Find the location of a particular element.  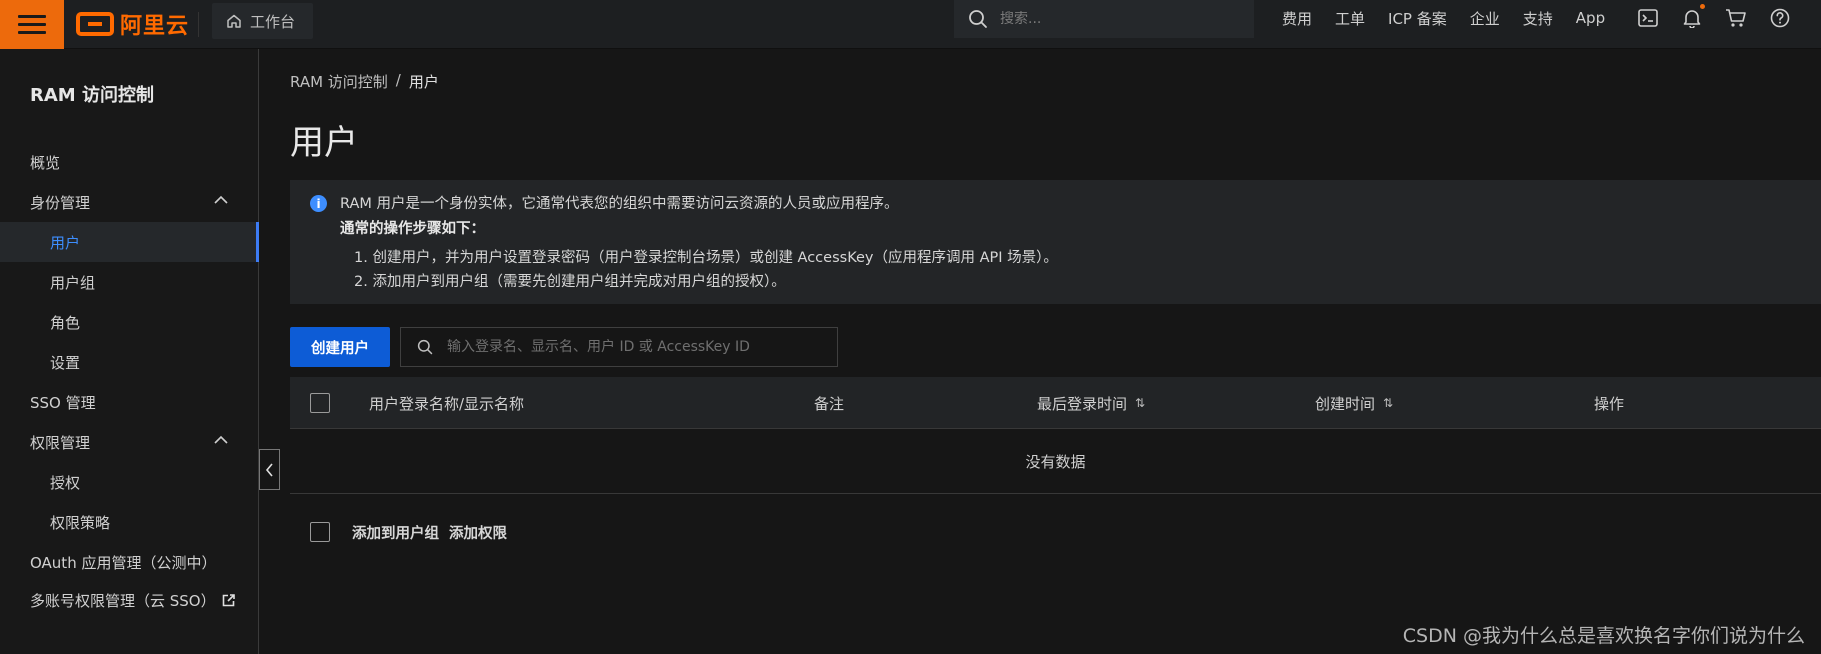

select-all-cell is located at coordinates (320, 403).